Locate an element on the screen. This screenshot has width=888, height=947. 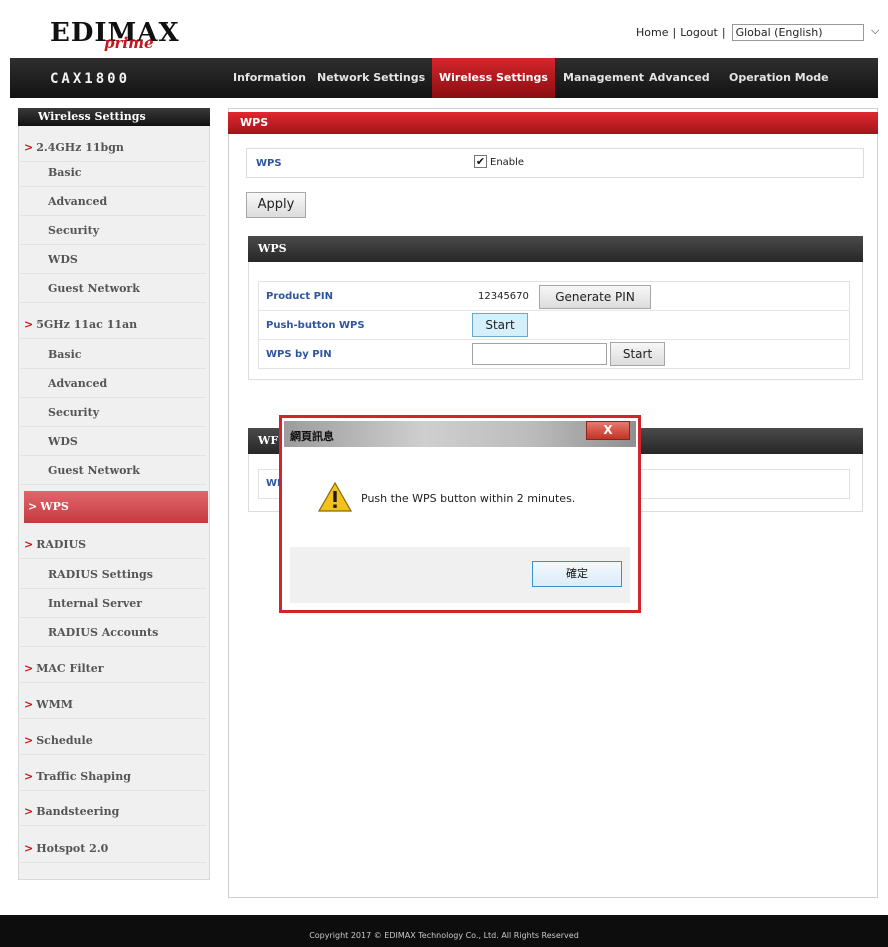
sidebar-item-label: Internal Server is located at coordinates (95, 603).